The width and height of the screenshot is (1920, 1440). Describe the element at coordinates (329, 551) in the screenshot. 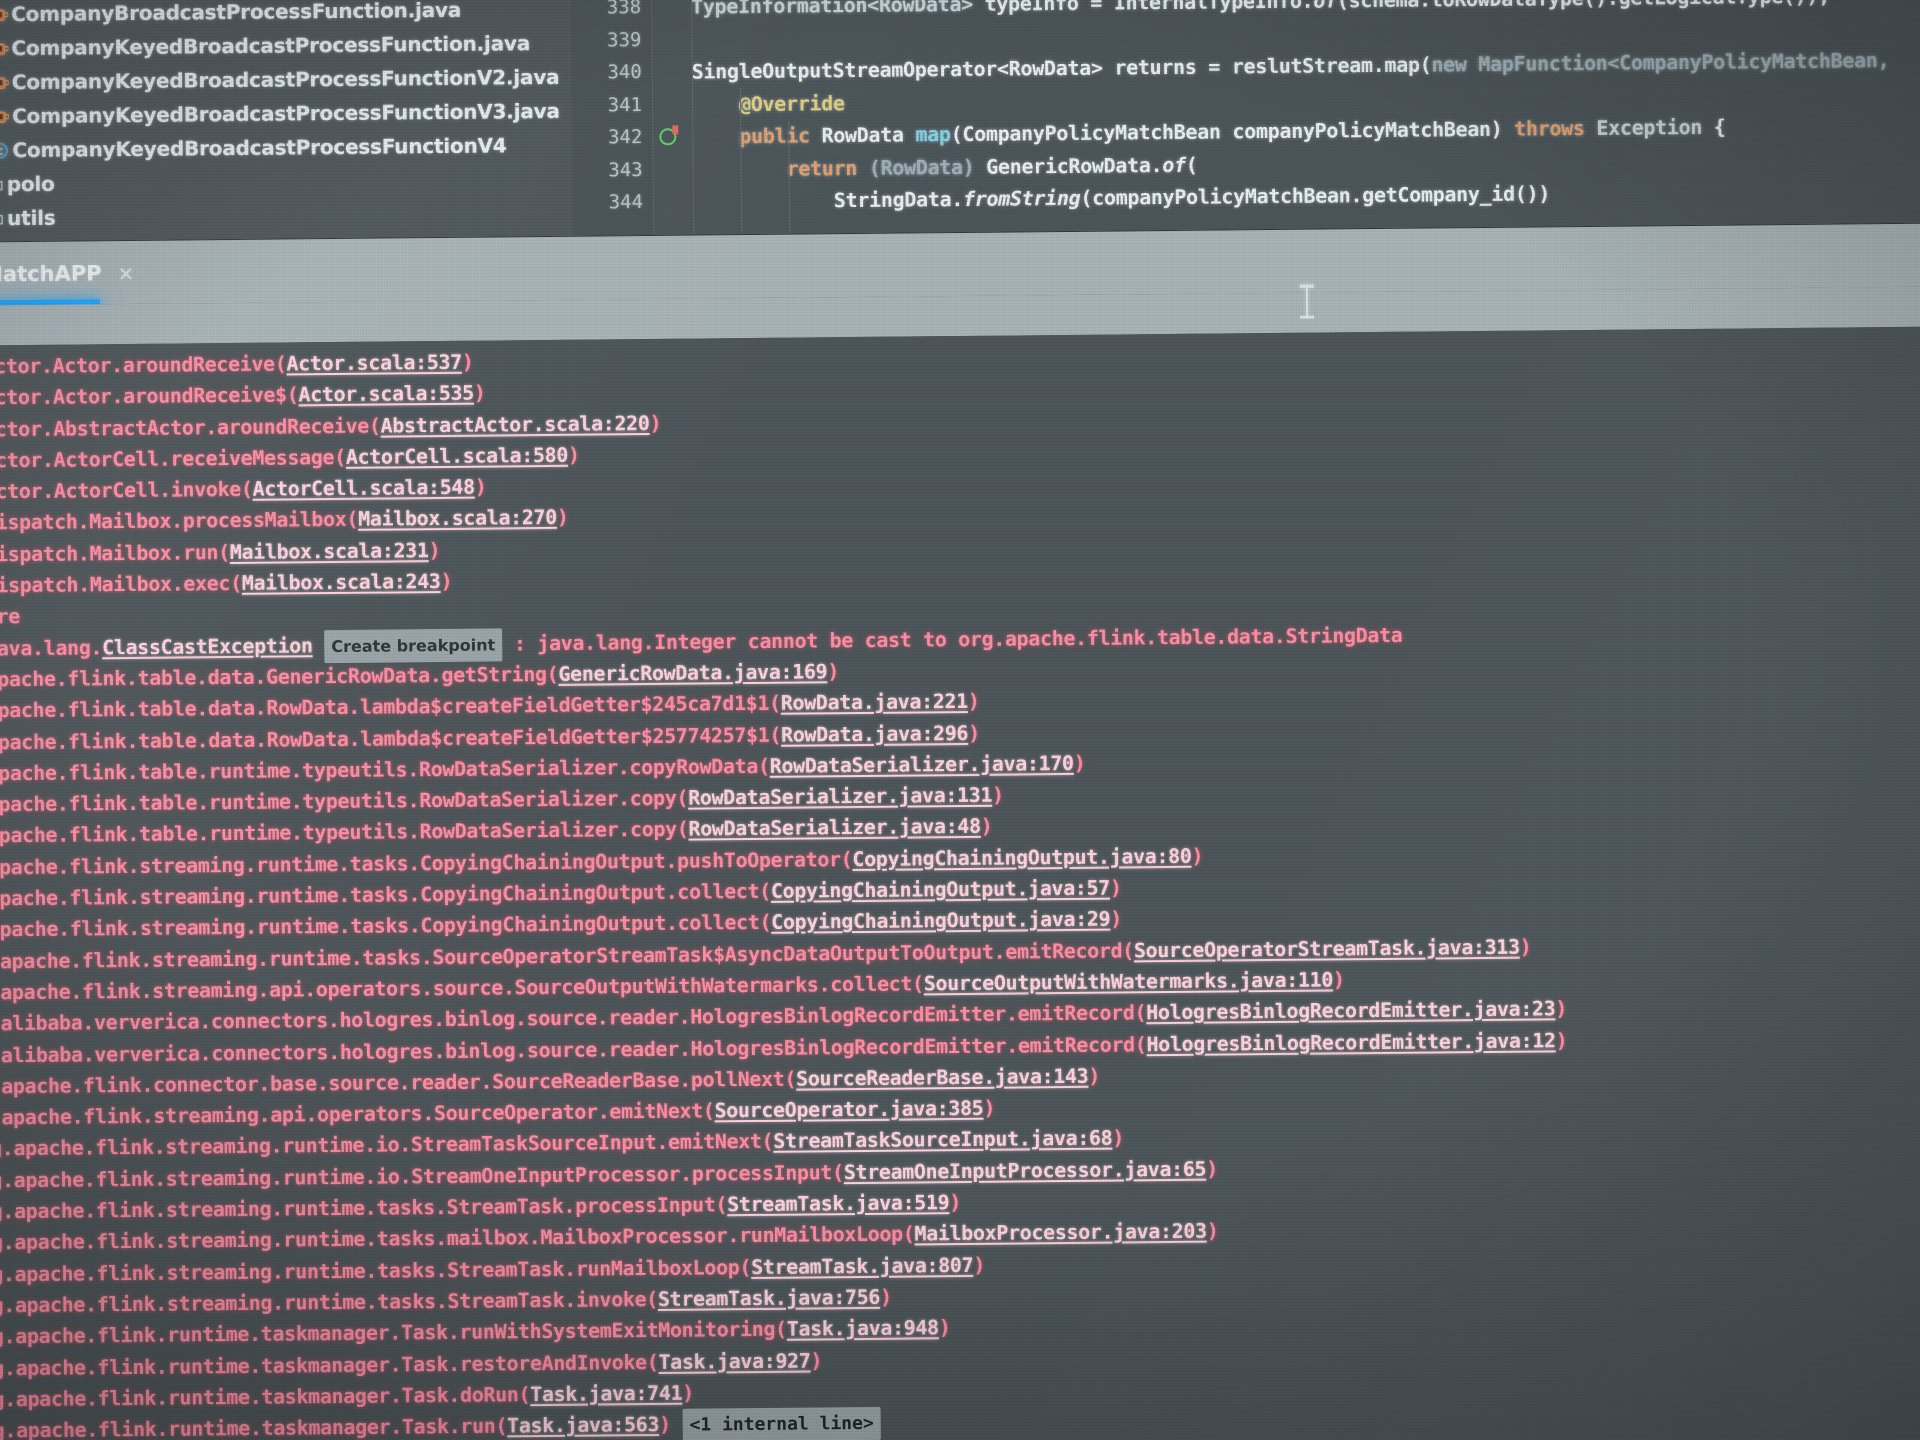

I see `frame-link: Mailbox.scala:231` at that location.